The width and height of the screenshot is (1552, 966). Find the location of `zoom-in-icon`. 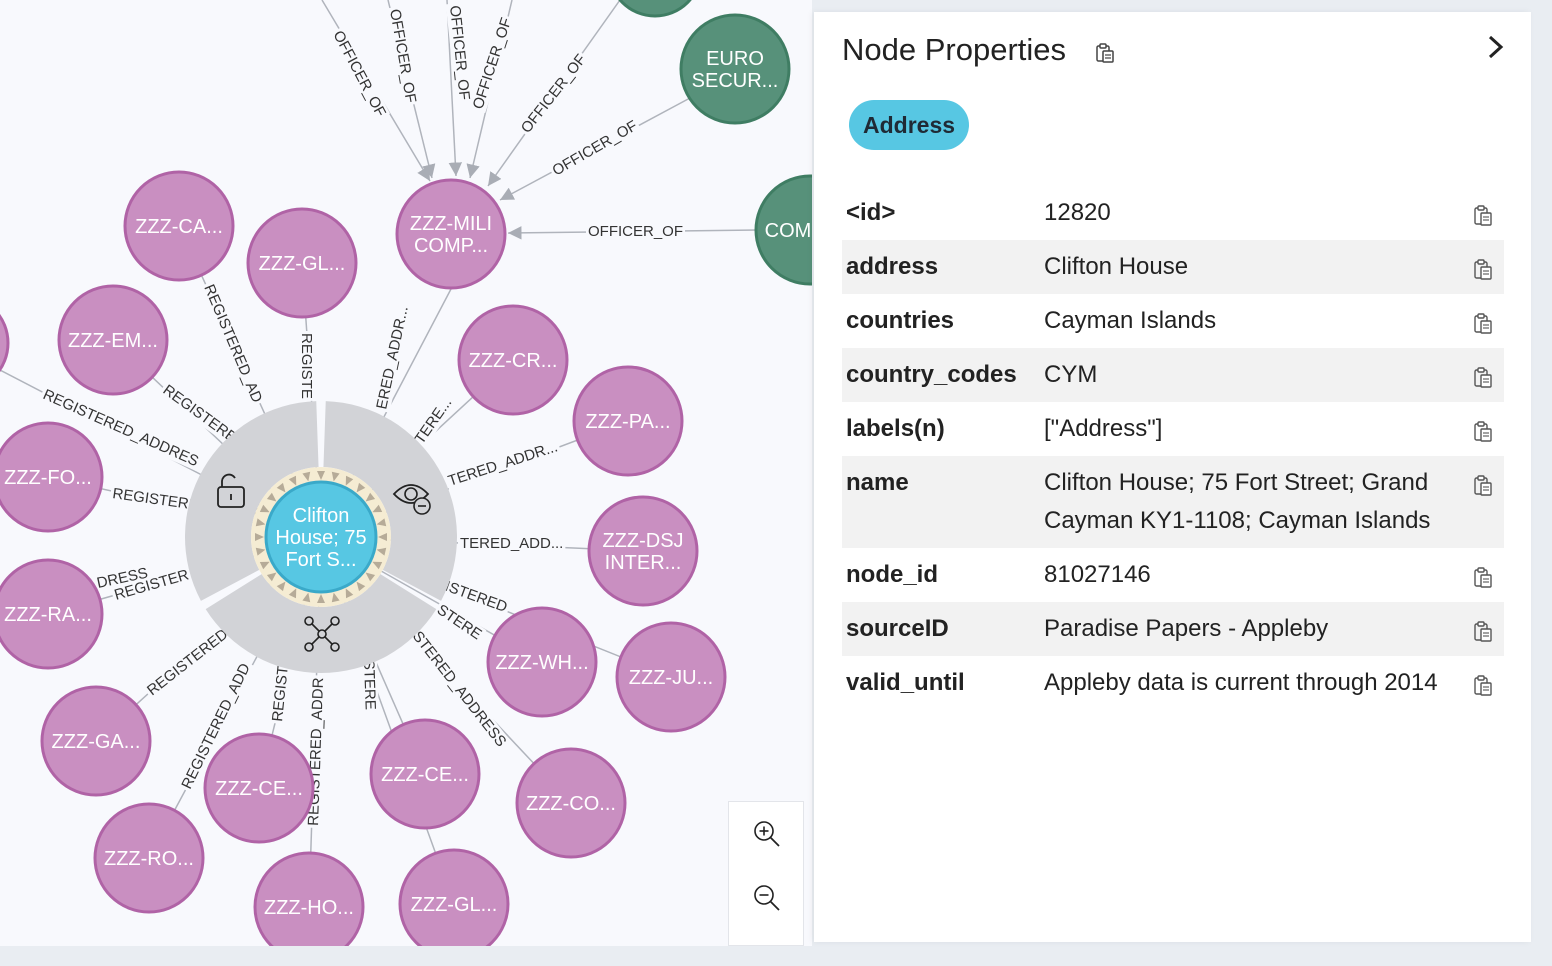

zoom-in-icon is located at coordinates (767, 834).